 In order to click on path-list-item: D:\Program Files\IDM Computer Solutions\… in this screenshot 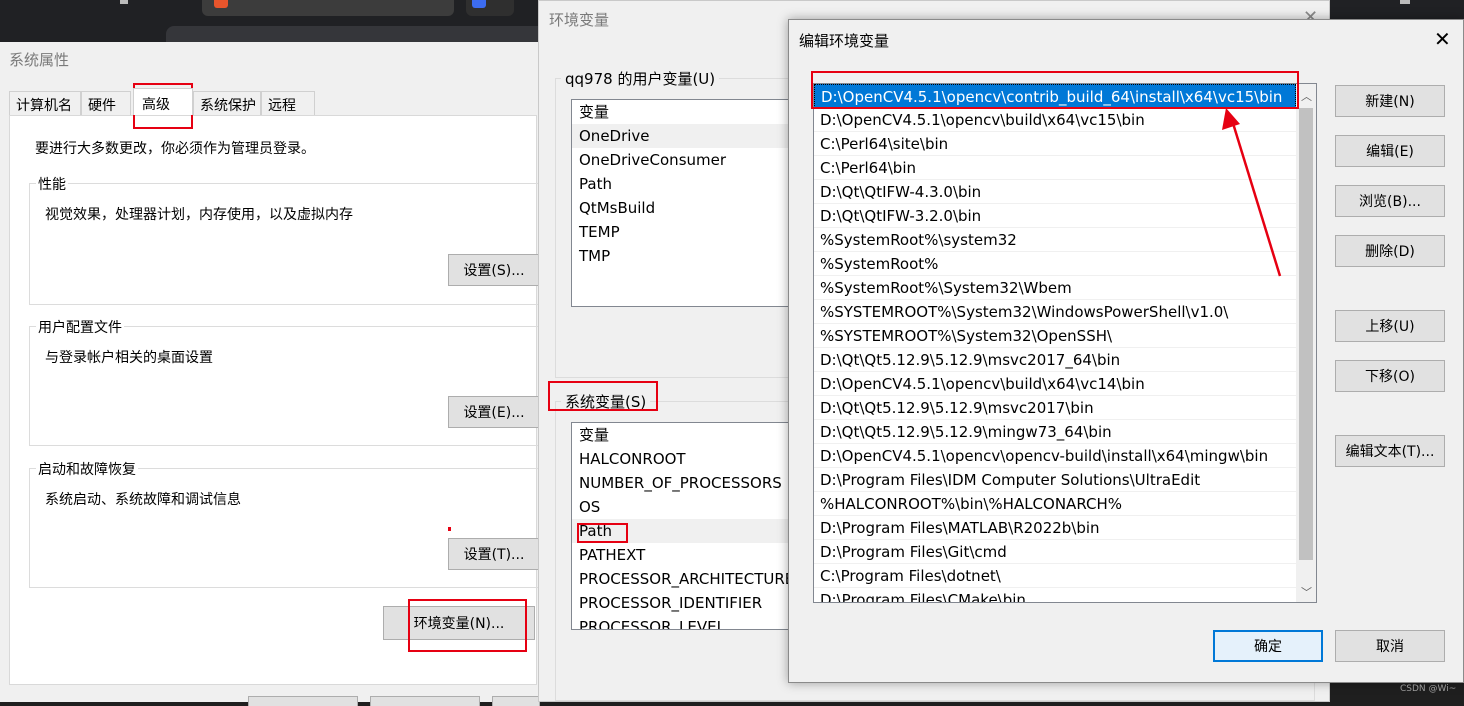, I will do `click(1055, 480)`.